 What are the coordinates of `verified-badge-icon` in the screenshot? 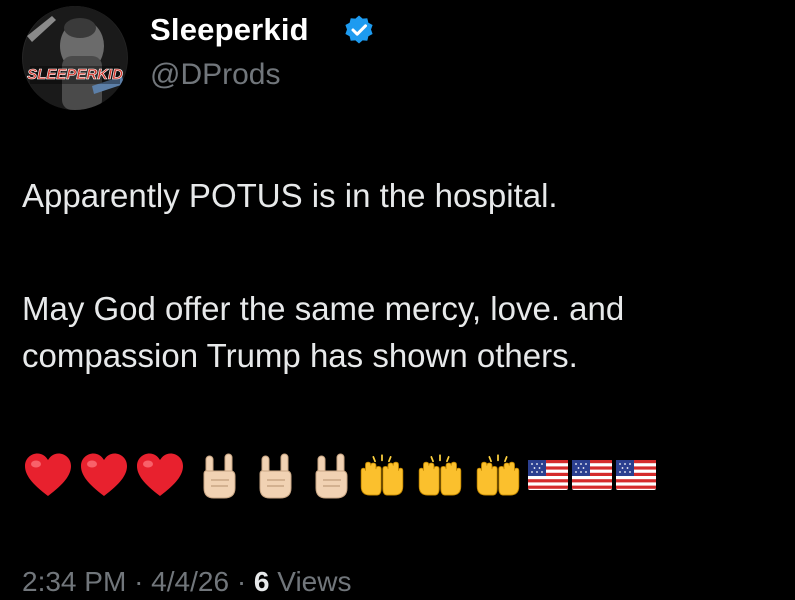 It's located at (359, 29).